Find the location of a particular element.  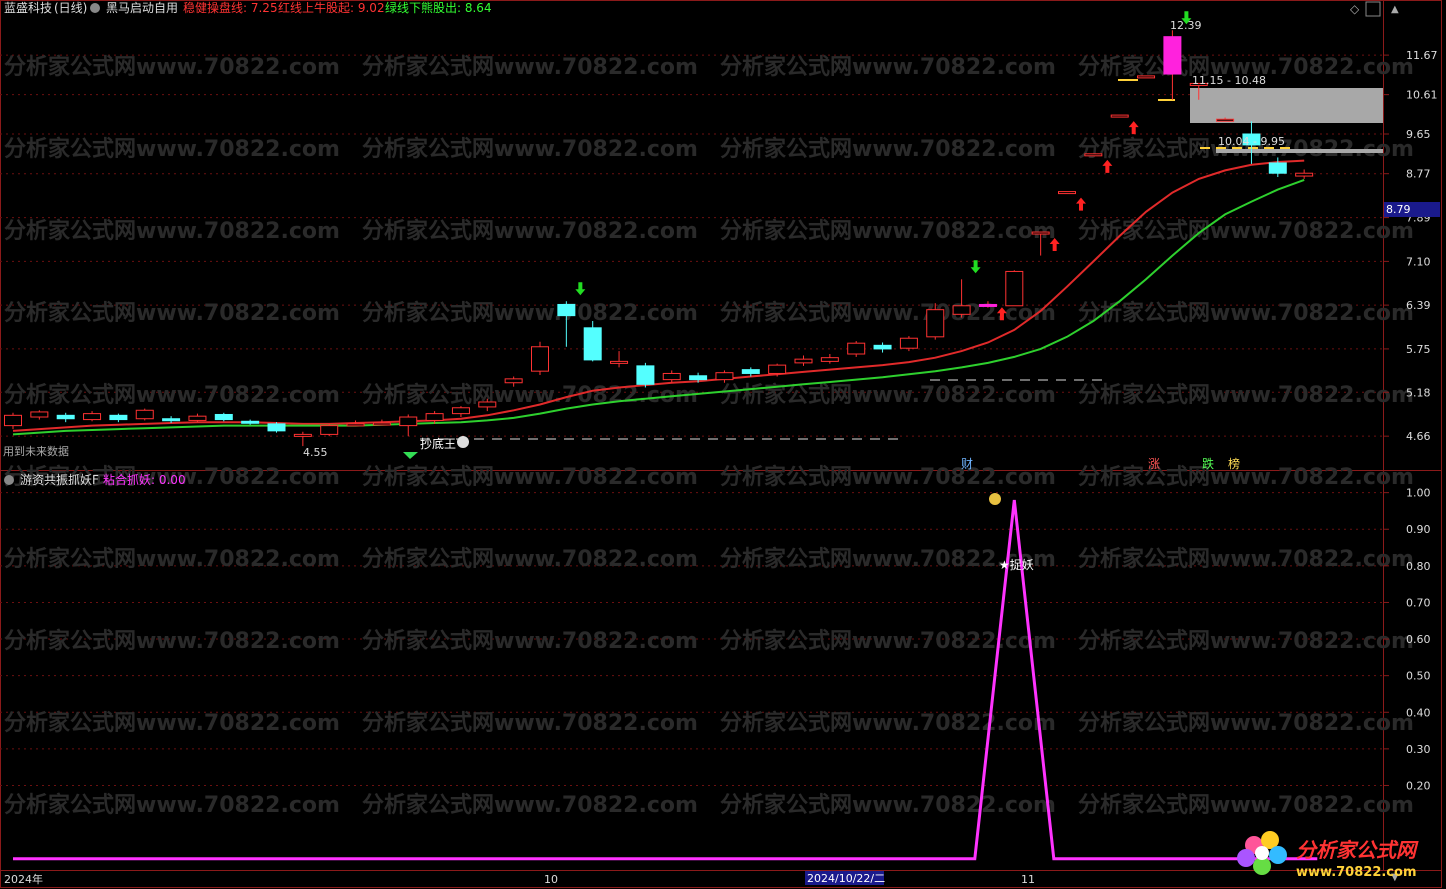

y-tick-label: 6.39 is located at coordinates (1418, 305).